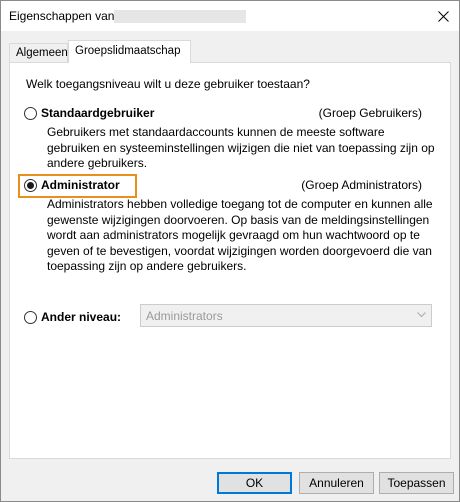 The height and width of the screenshot is (502, 460). Describe the element at coordinates (180, 16) in the screenshot. I see `redacted-username` at that location.